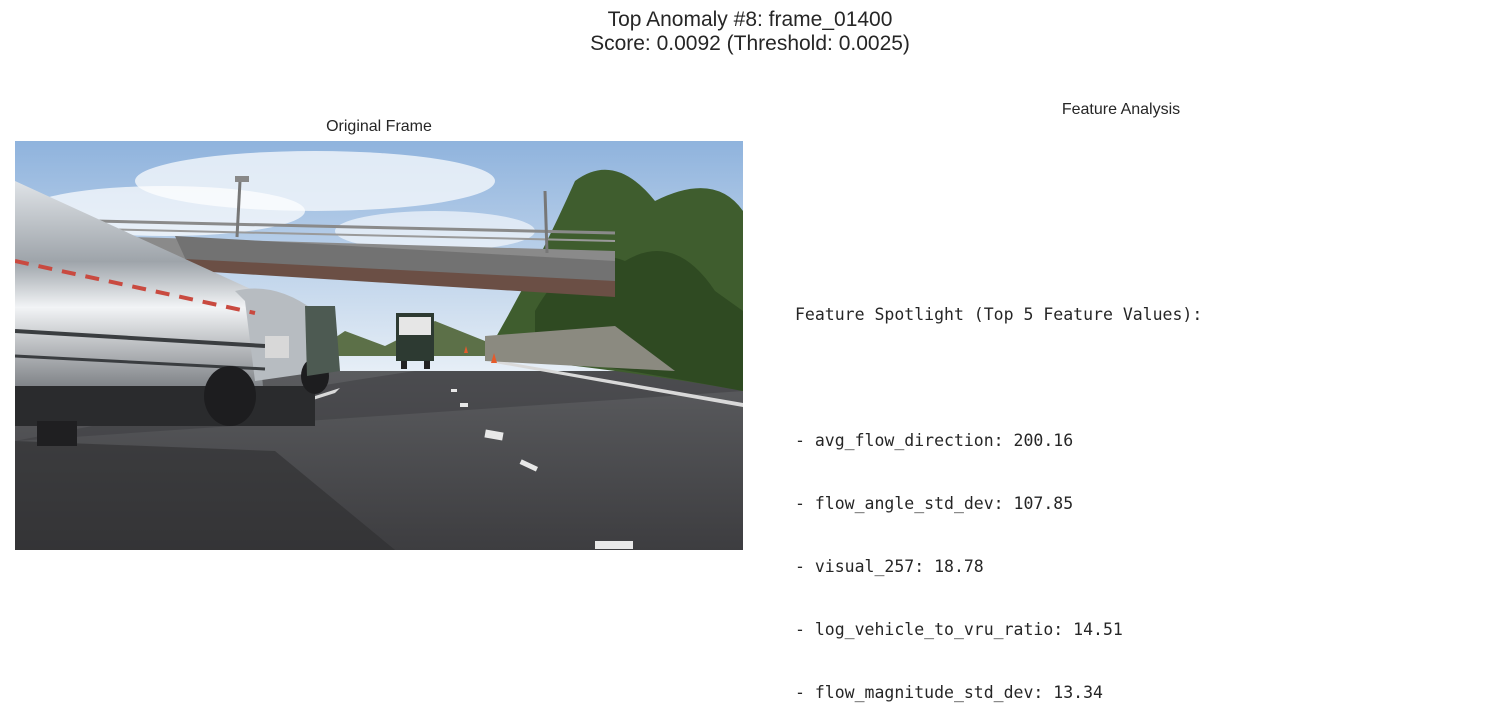  What do you see at coordinates (959, 629) in the screenshot?
I see `feature-item: - log_vehicle_to_vru_ratio: 14.51` at bounding box center [959, 629].